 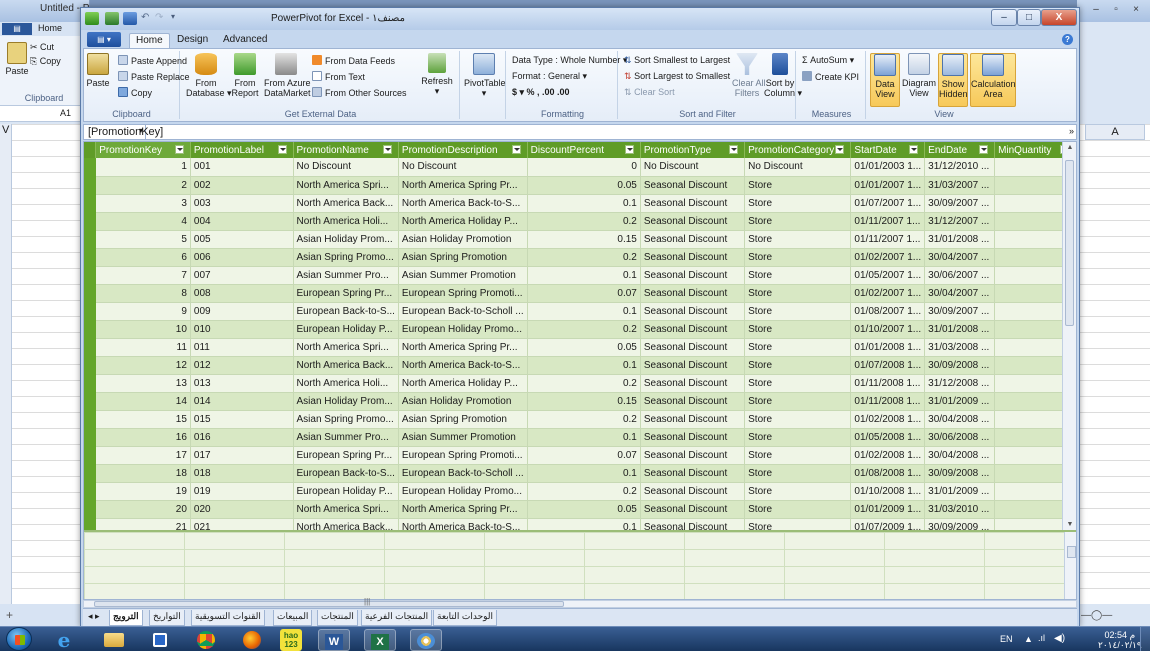 I want to click on table-cell: Asian Summer Promotion, so click(x=463, y=437).